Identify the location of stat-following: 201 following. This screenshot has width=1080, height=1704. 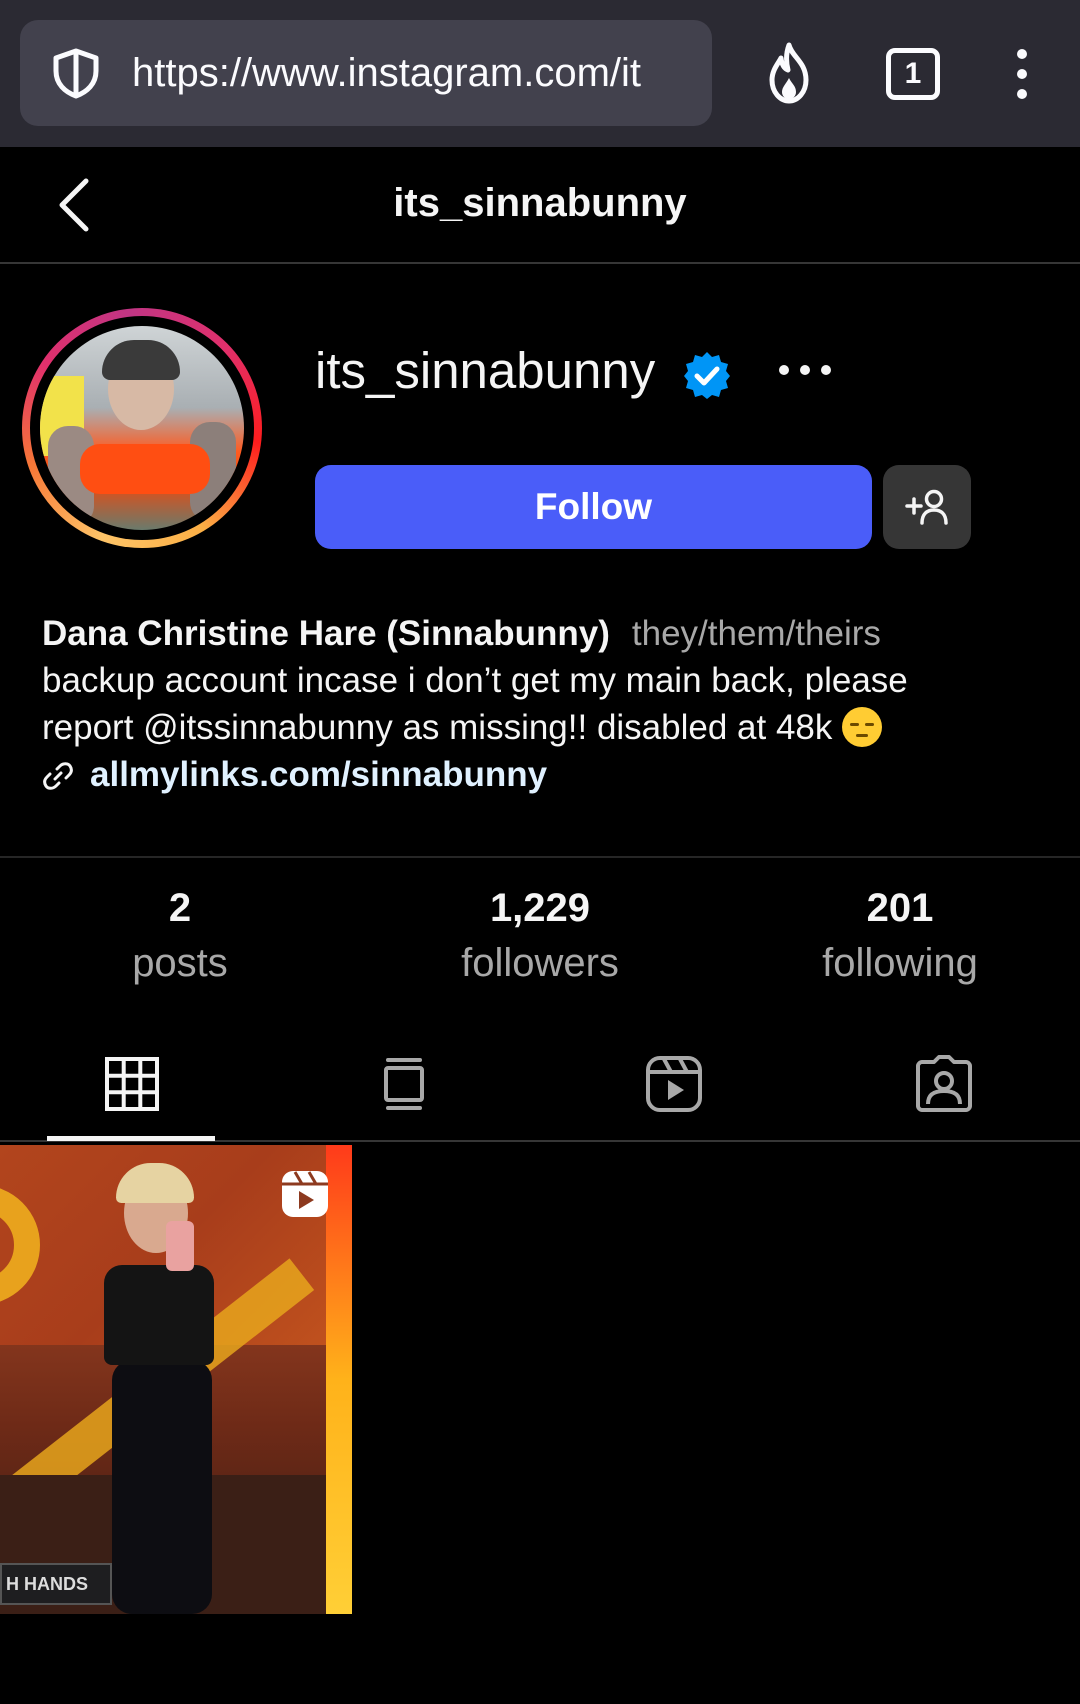
(900, 935).